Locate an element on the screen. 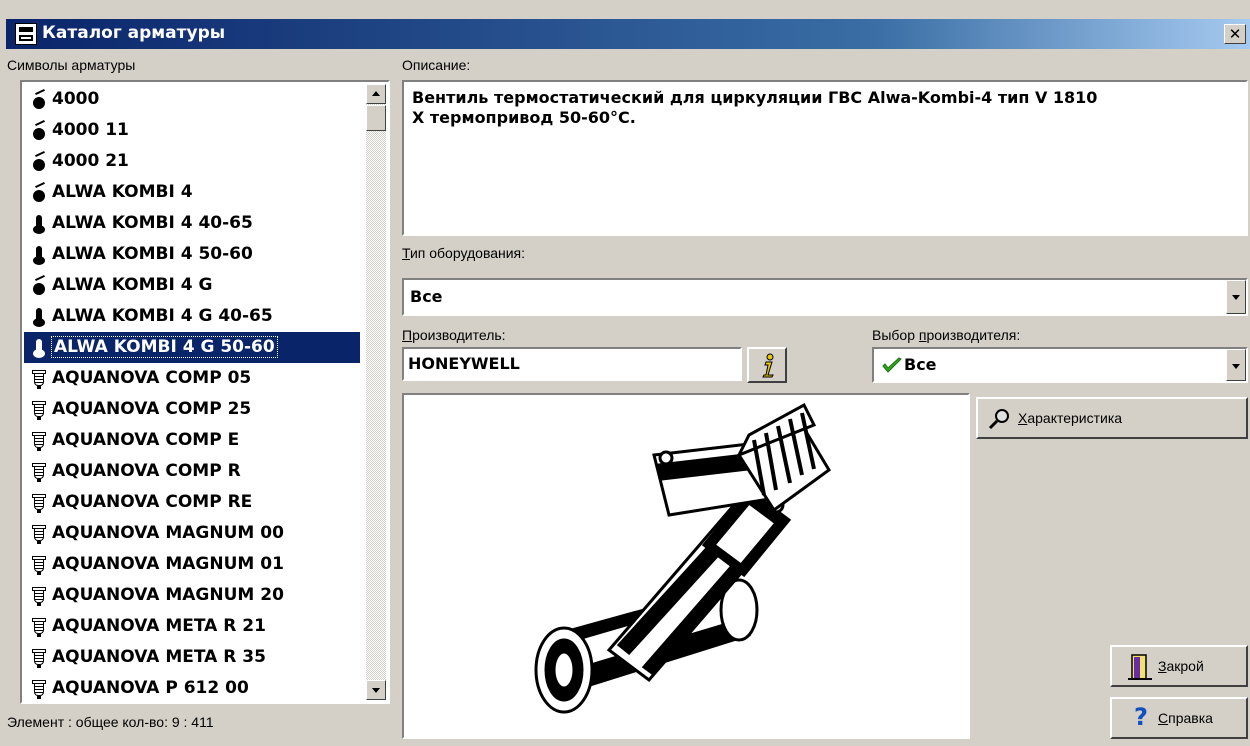  list-item: AQUANOVA COMP 25 is located at coordinates (192, 409).